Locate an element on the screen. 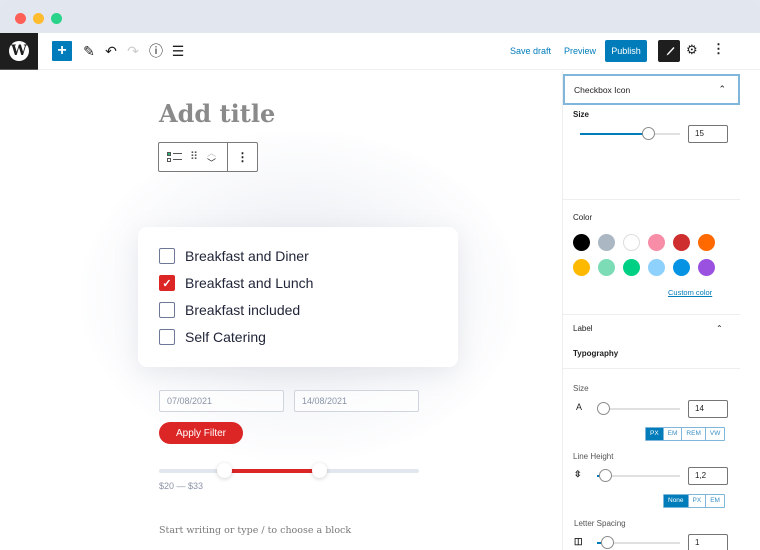 This screenshot has height=550, width=760. price-range-slider is located at coordinates (289, 470).